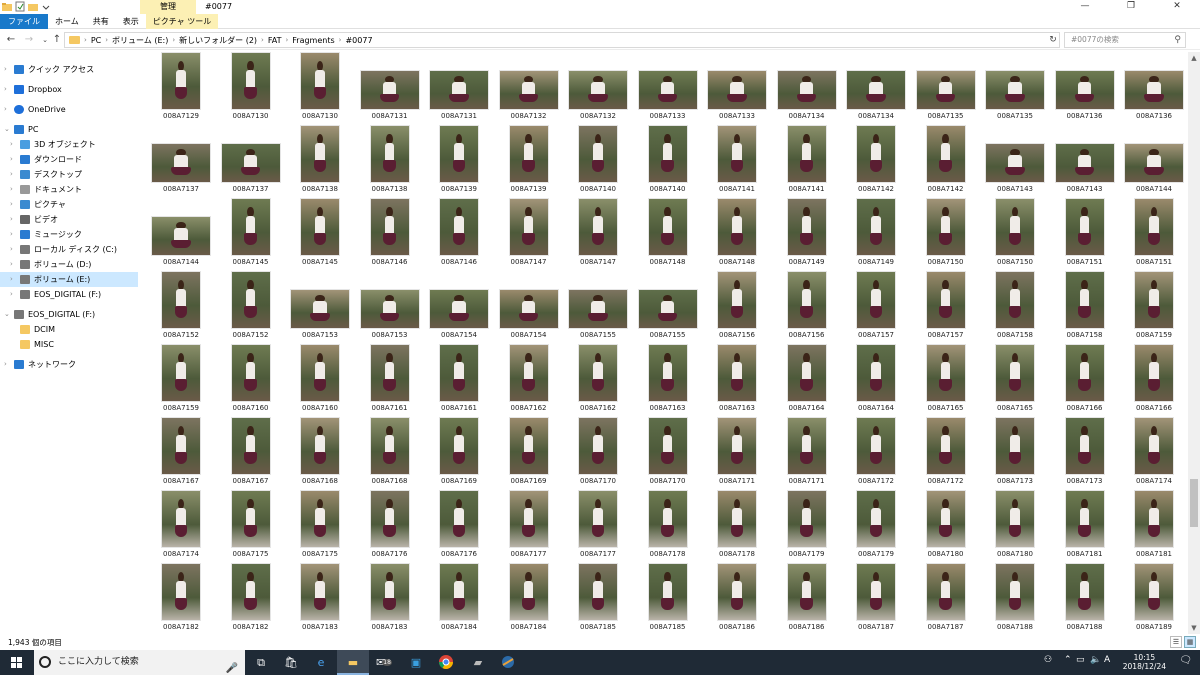 This screenshot has width=1200, height=675. I want to click on back-arrow-icon: ←, so click(11, 40).